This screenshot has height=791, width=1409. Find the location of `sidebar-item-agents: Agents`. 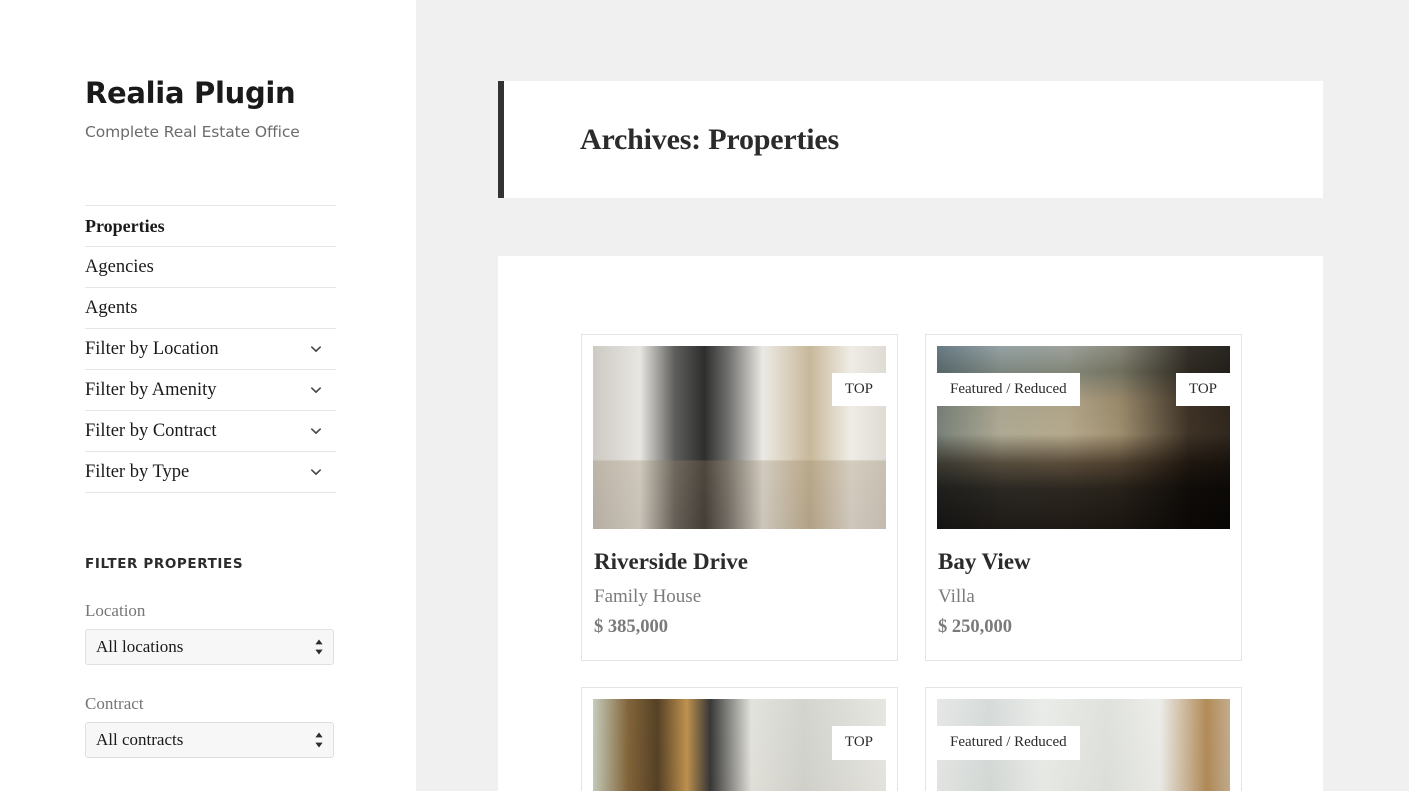

sidebar-item-agents: Agents is located at coordinates (210, 308).